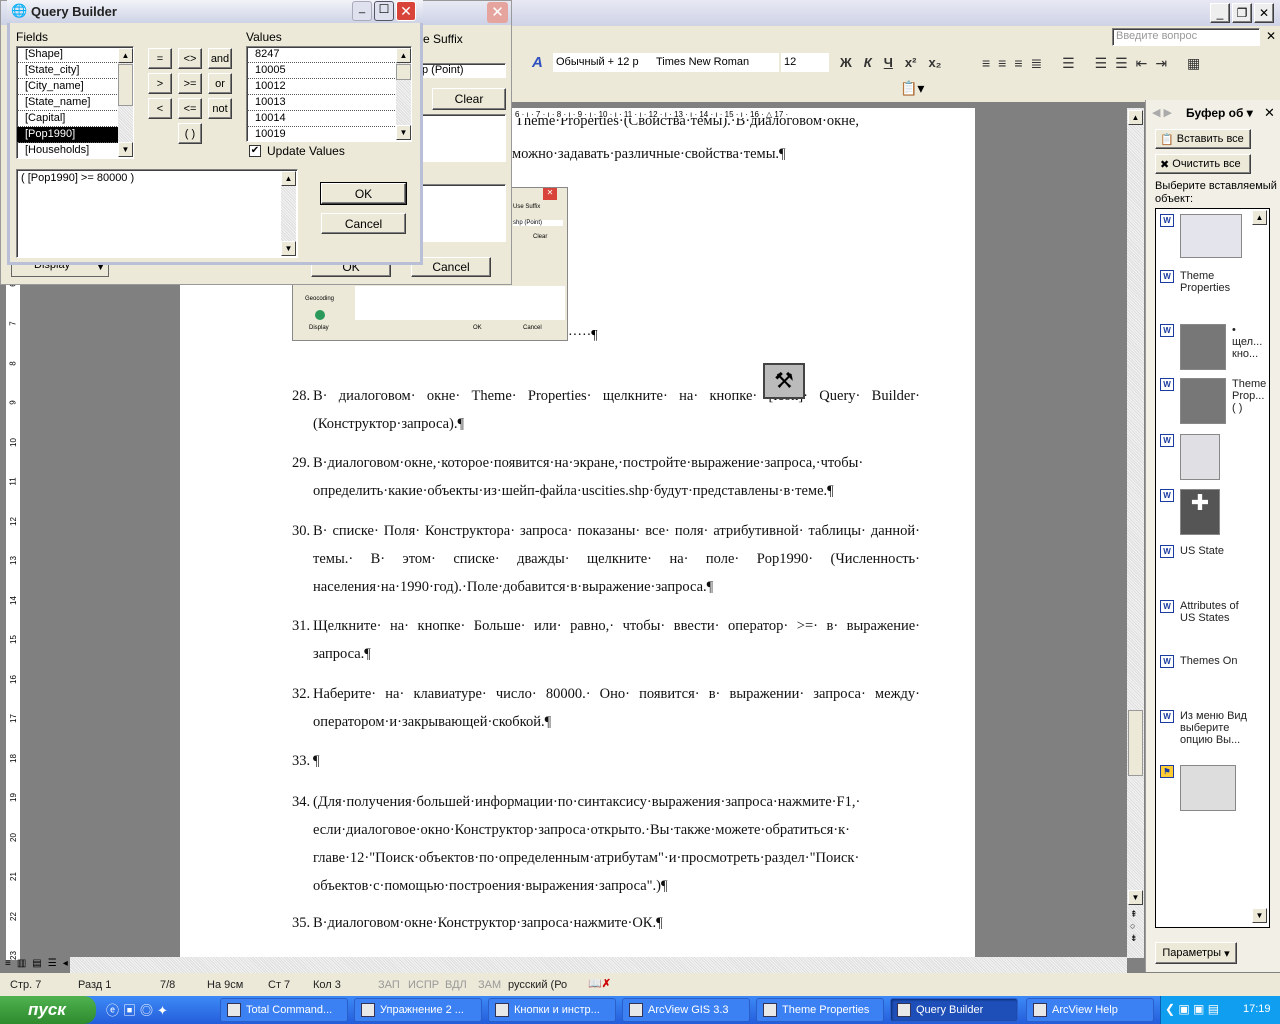  I want to click on theme-file-input: p (Point), so click(463, 70).